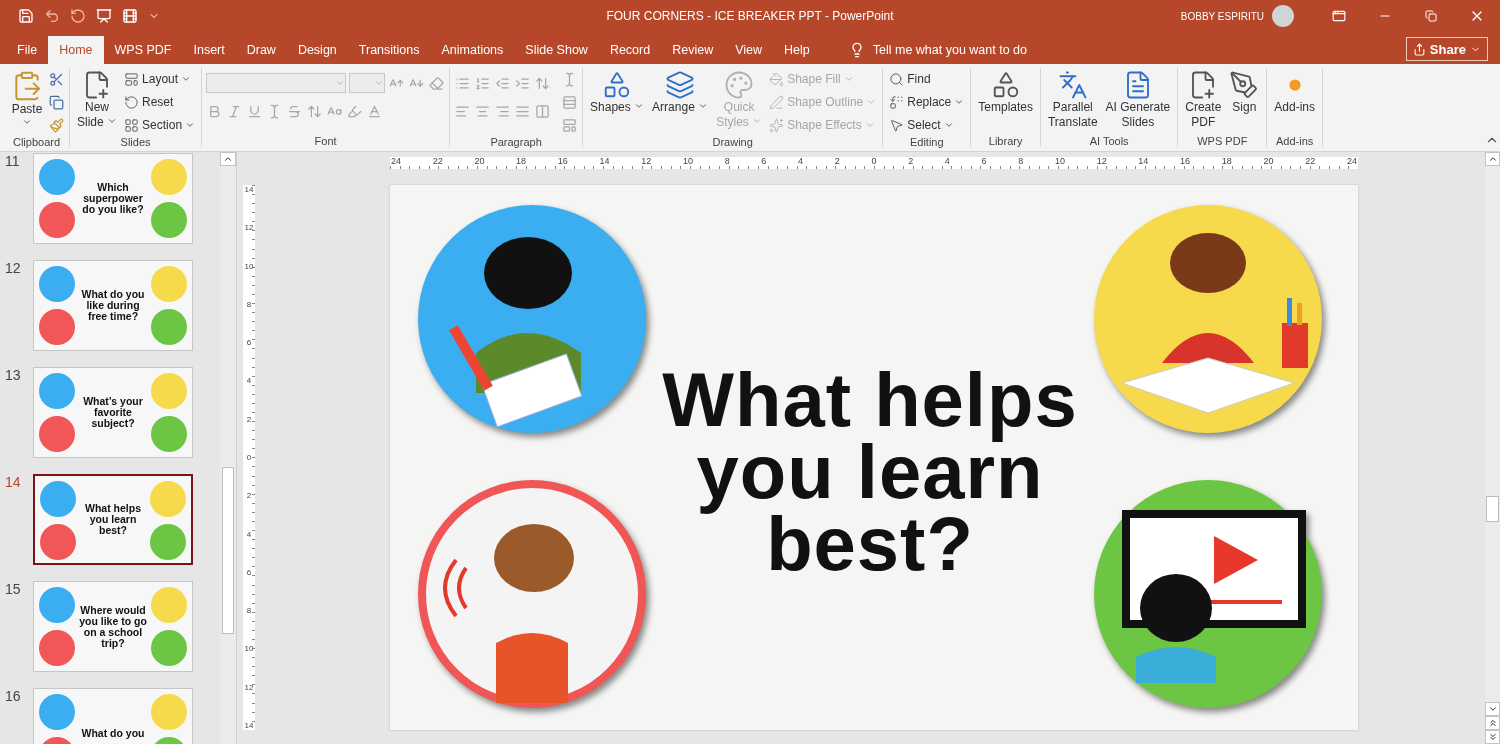 The width and height of the screenshot is (1500, 744). Describe the element at coordinates (870, 471) in the screenshot. I see `slide-title: What helps you learn best?` at that location.